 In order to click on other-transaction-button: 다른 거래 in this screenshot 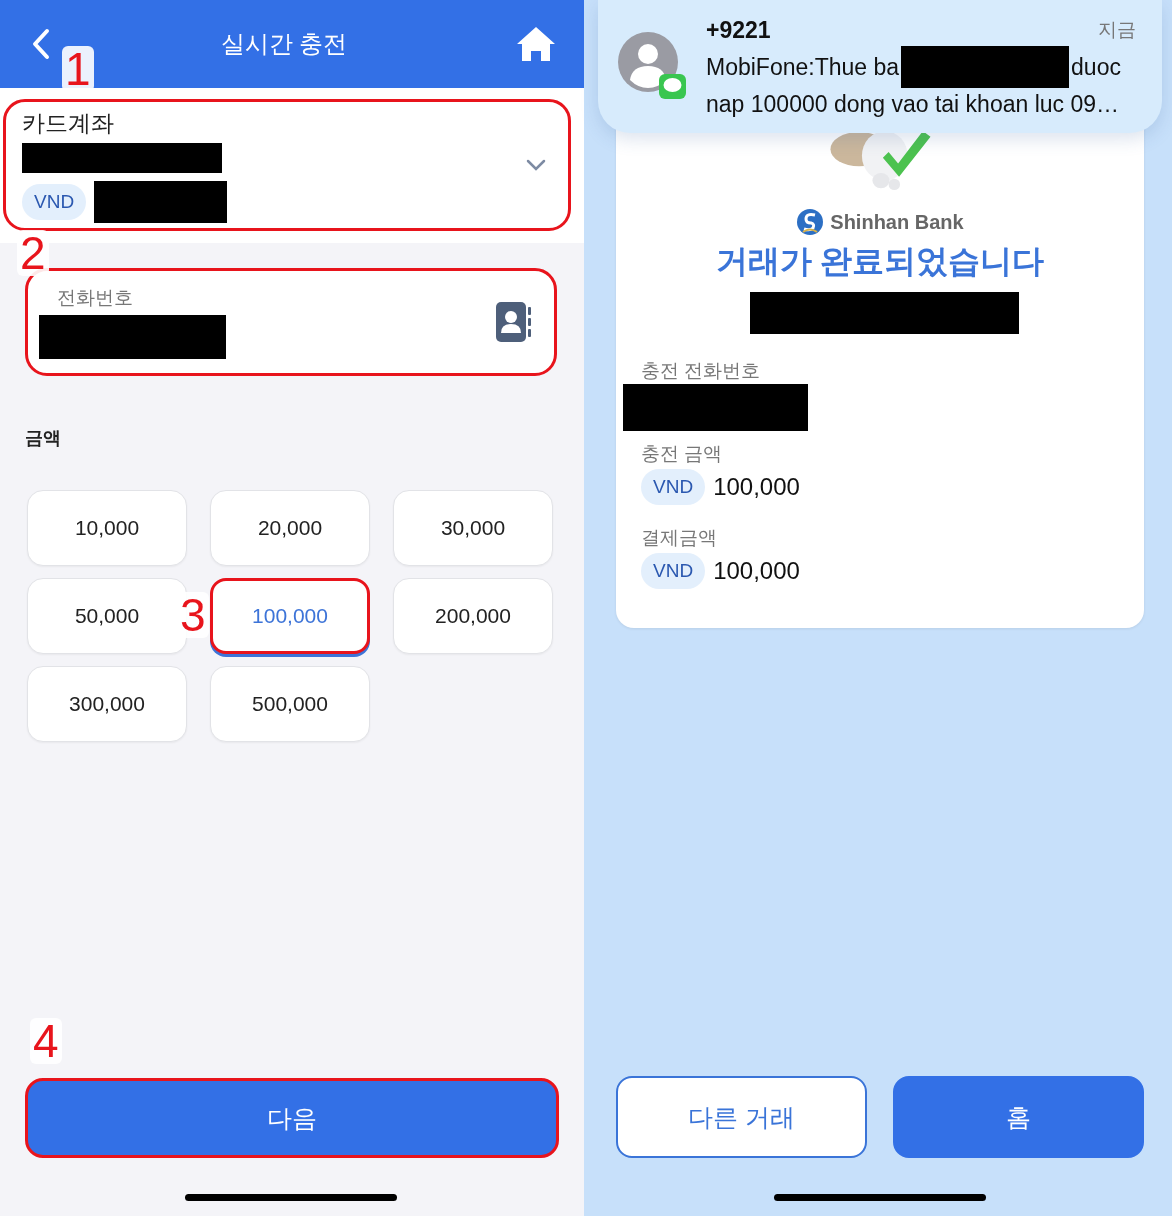, I will do `click(741, 1117)`.